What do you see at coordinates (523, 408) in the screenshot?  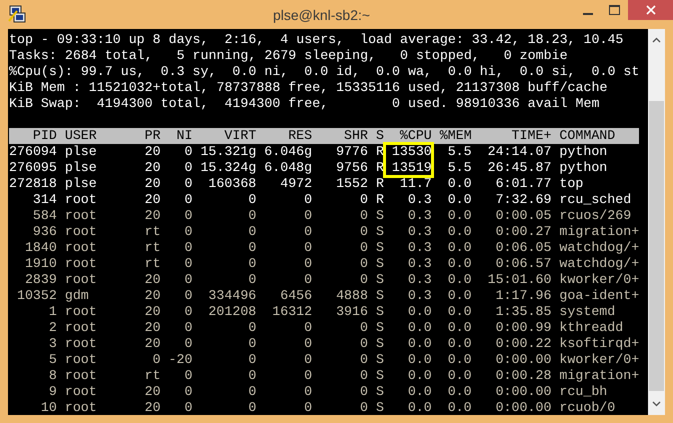 I see `table-cell-text: 0:00.00` at bounding box center [523, 408].